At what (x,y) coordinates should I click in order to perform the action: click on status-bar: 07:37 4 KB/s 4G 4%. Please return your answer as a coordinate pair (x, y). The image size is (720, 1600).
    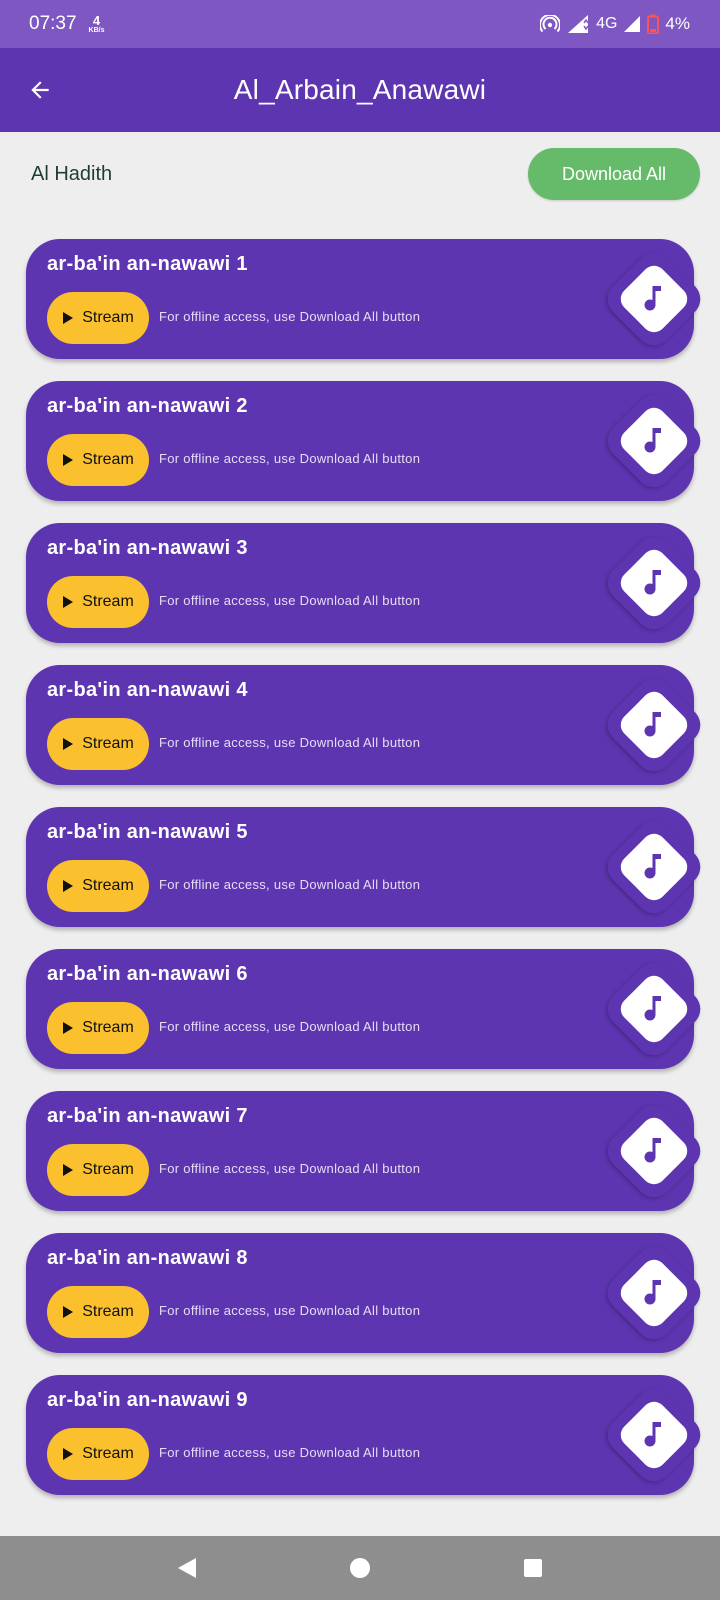
    Looking at the image, I should click on (360, 24).